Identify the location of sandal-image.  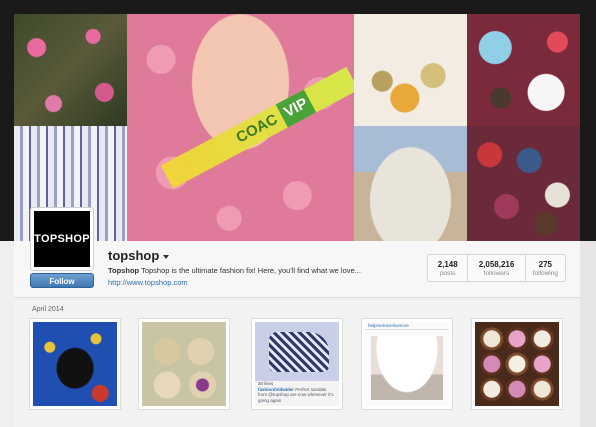
(299, 352).